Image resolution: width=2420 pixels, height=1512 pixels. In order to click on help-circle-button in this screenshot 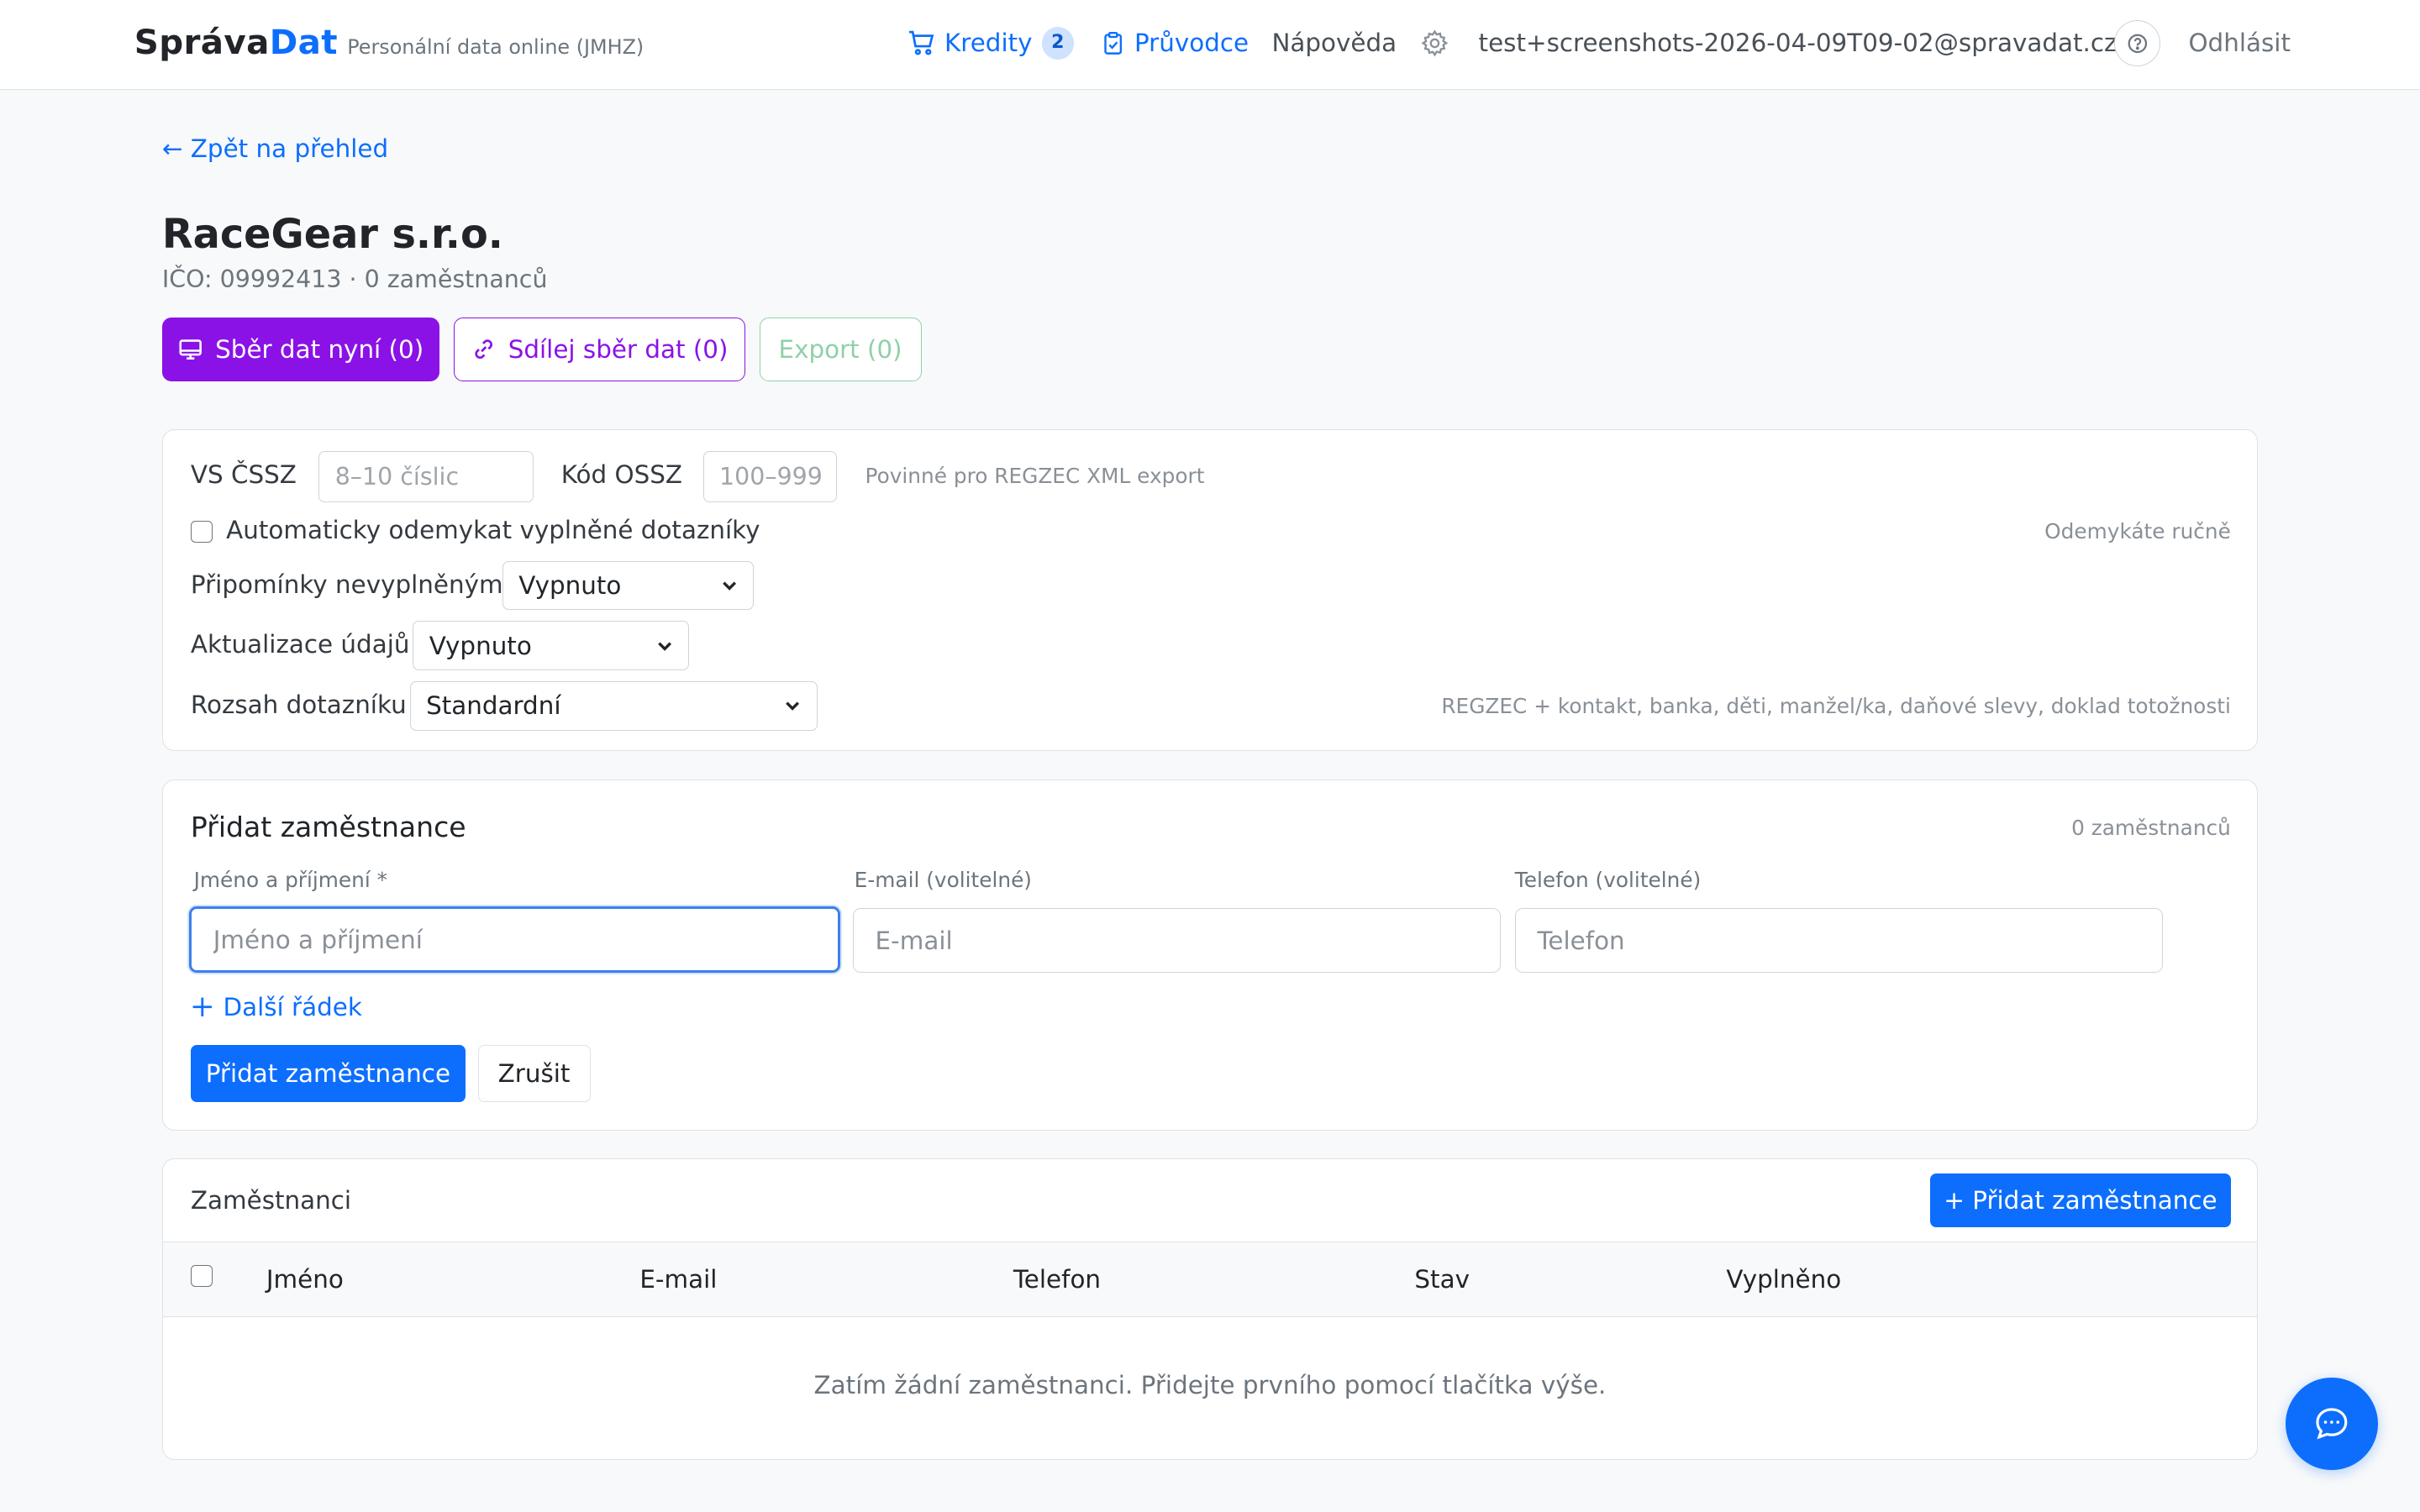, I will do `click(2137, 43)`.